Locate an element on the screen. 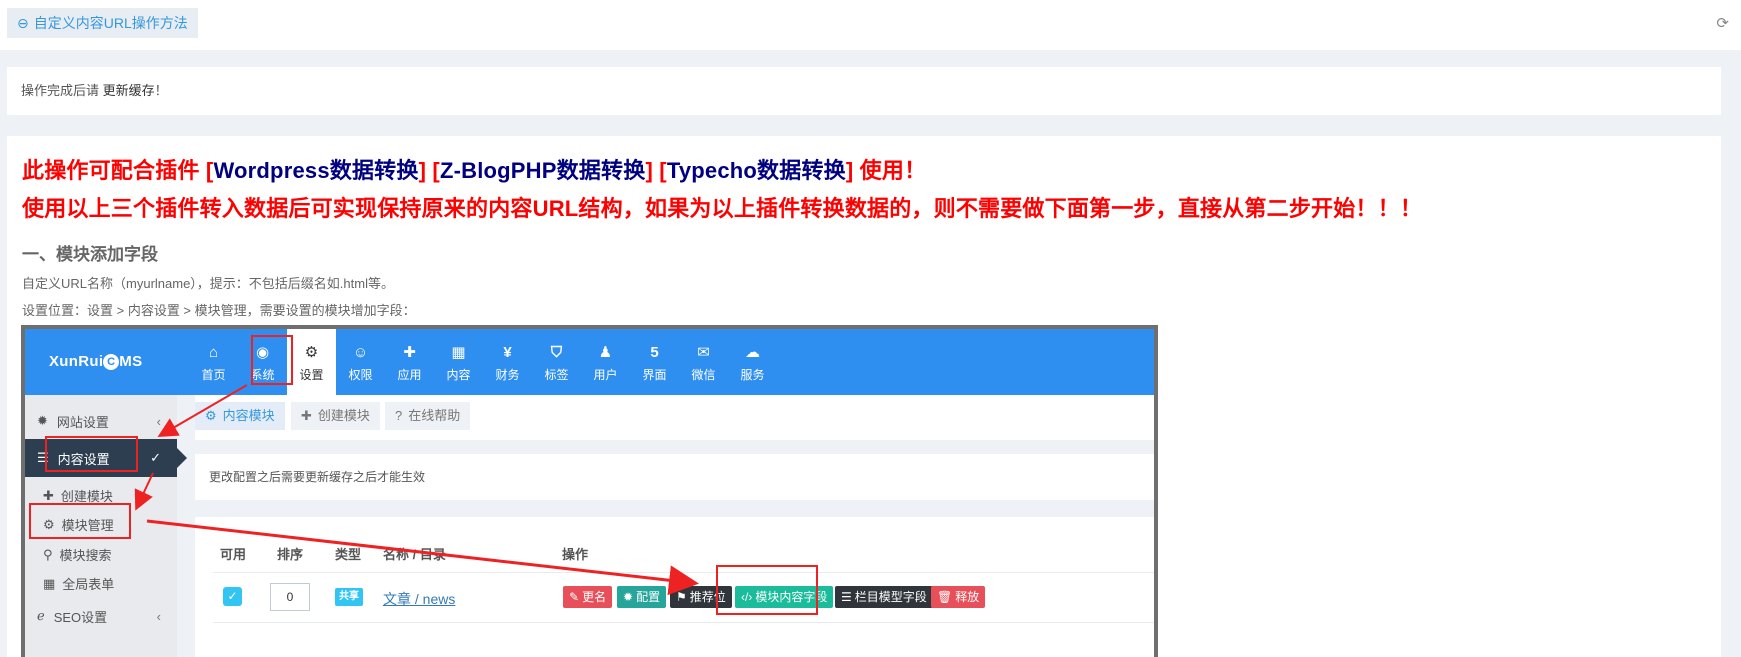 This screenshot has width=1741, height=657. page-tab: ⊖ 自定义内容URL操作方法 is located at coordinates (102, 23).